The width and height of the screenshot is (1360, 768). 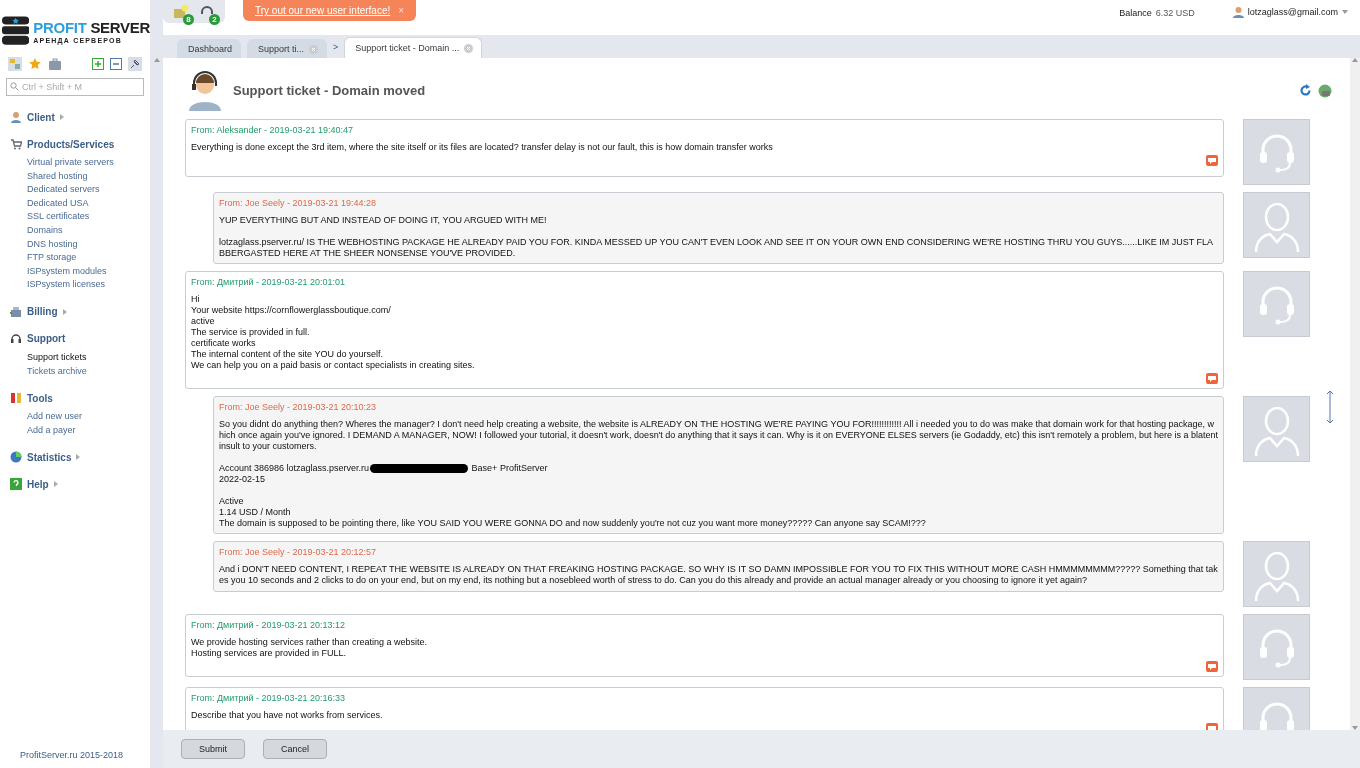 What do you see at coordinates (482, 147) in the screenshot?
I see `message-text: Everything is done except the 3rd item, where the site itself or its files are located? transfer delay is not our fault, this is how domain transfer works` at bounding box center [482, 147].